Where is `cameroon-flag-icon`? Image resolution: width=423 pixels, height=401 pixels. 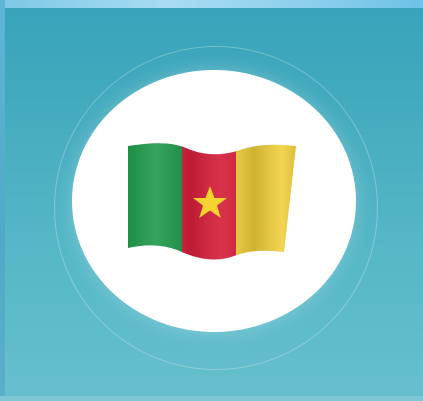 cameroon-flag-icon is located at coordinates (212, 201).